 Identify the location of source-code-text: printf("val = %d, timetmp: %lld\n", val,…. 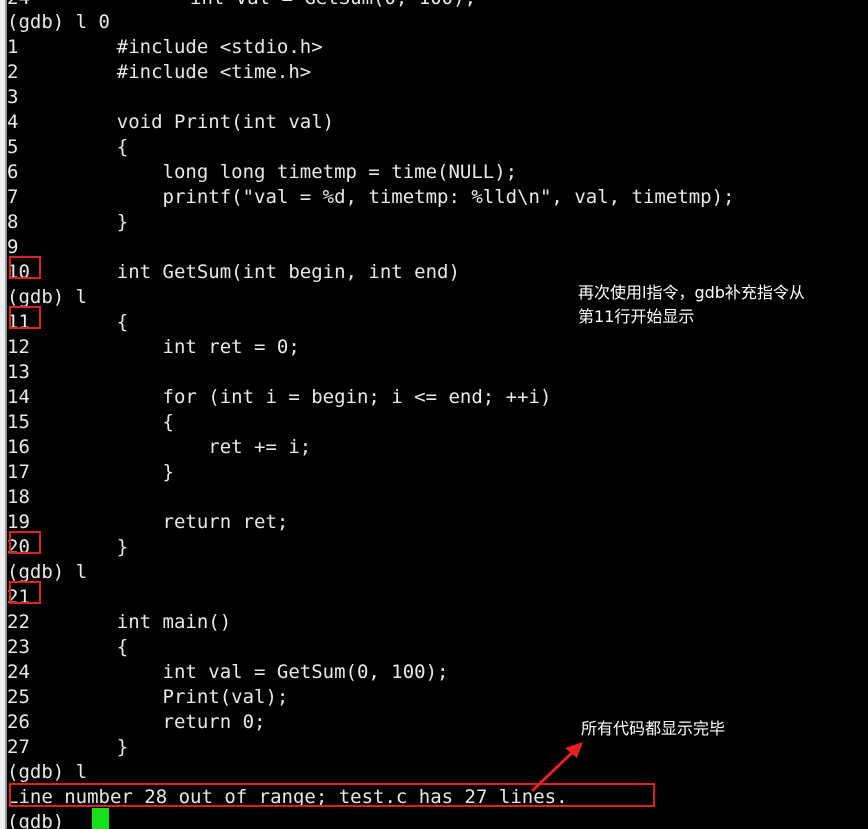
(403, 197).